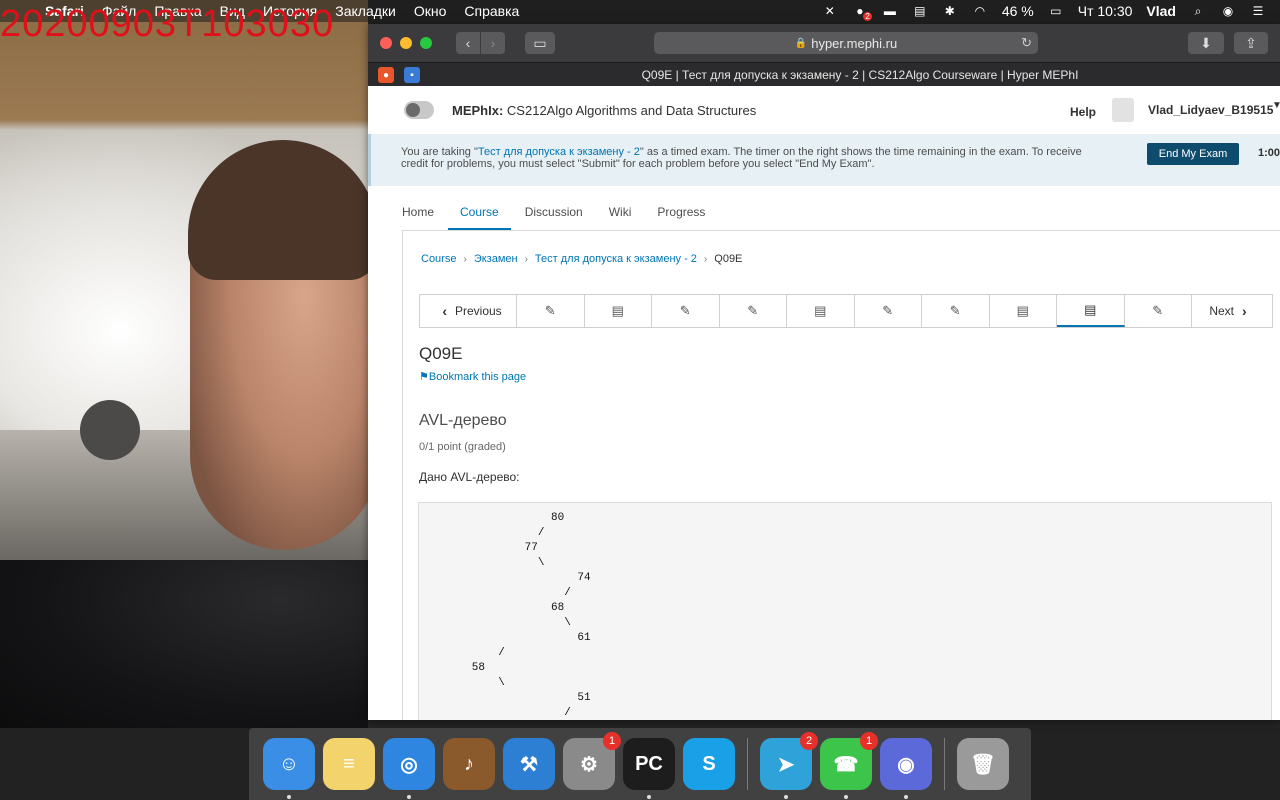  Describe the element at coordinates (1251, 43) in the screenshot. I see `share-button: ⇪` at that location.